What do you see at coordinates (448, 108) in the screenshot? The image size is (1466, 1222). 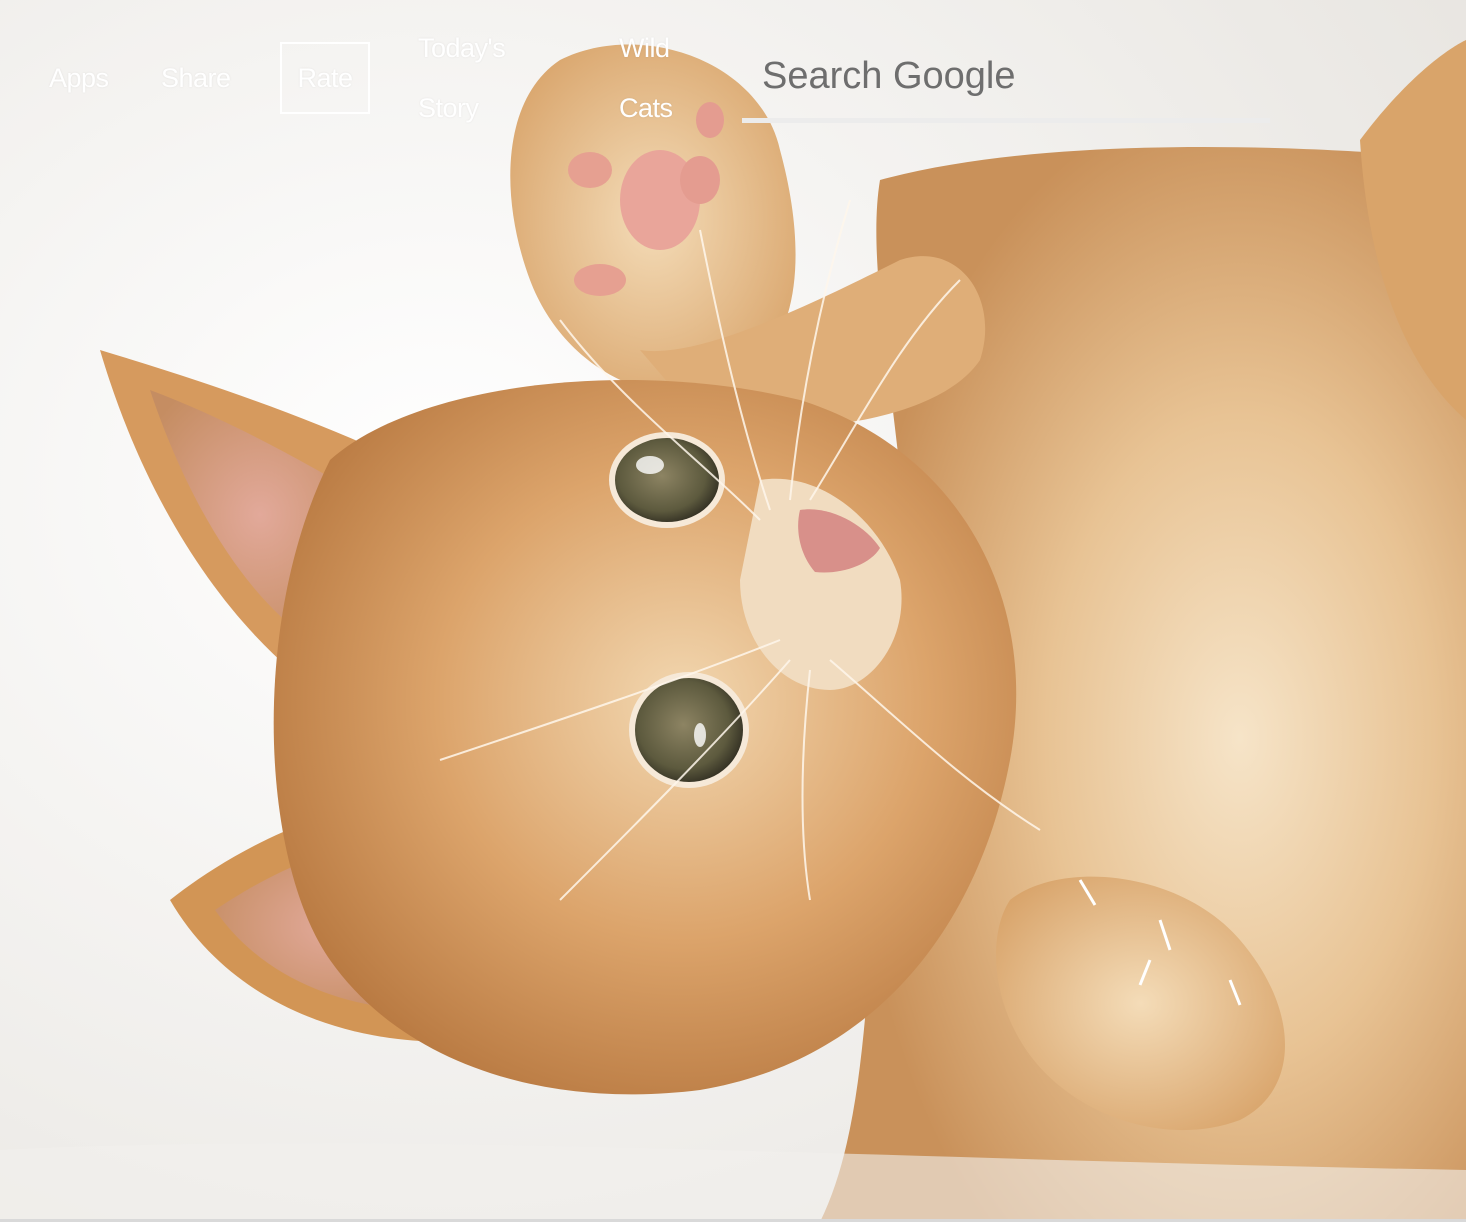 I see `nav-todays-story-line2: Story` at bounding box center [448, 108].